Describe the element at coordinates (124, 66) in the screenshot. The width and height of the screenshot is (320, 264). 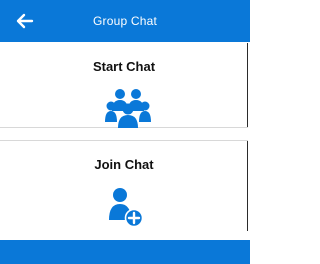
I see `start-chat-label: Start Chat` at that location.